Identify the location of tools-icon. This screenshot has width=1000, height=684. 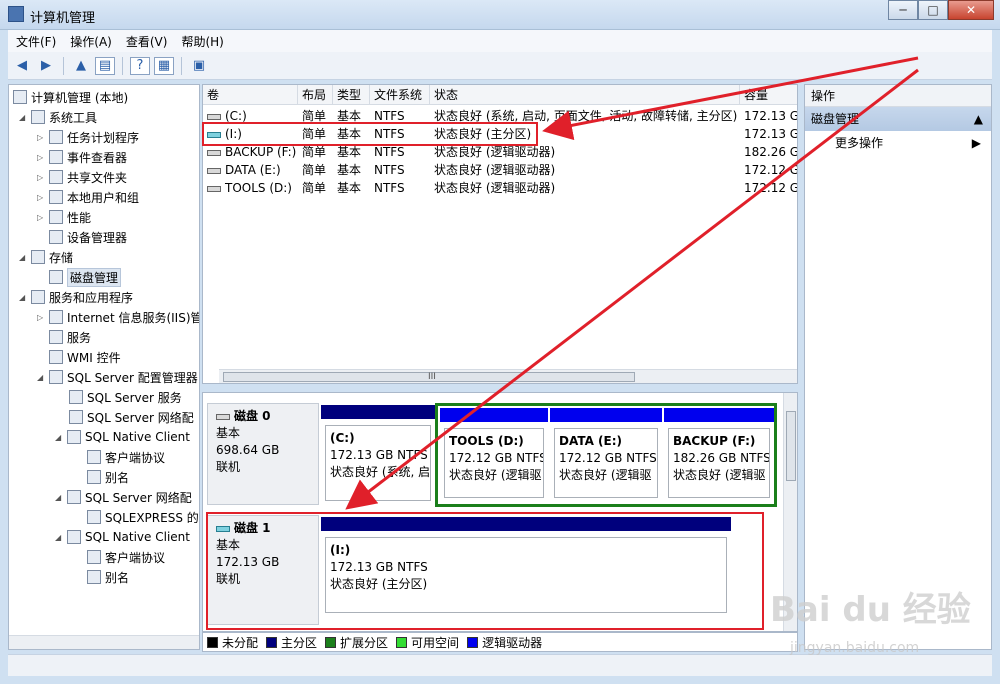
(38, 117).